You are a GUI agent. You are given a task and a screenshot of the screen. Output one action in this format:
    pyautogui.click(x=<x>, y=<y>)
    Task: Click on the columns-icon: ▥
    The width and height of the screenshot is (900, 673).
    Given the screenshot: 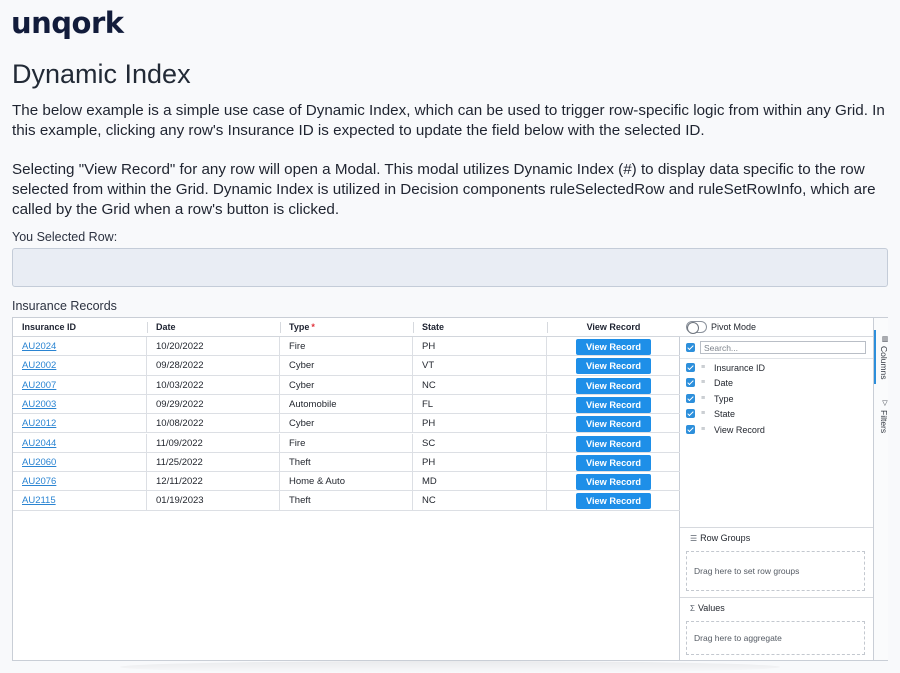 What is the action you would take?
    pyautogui.click(x=884, y=338)
    